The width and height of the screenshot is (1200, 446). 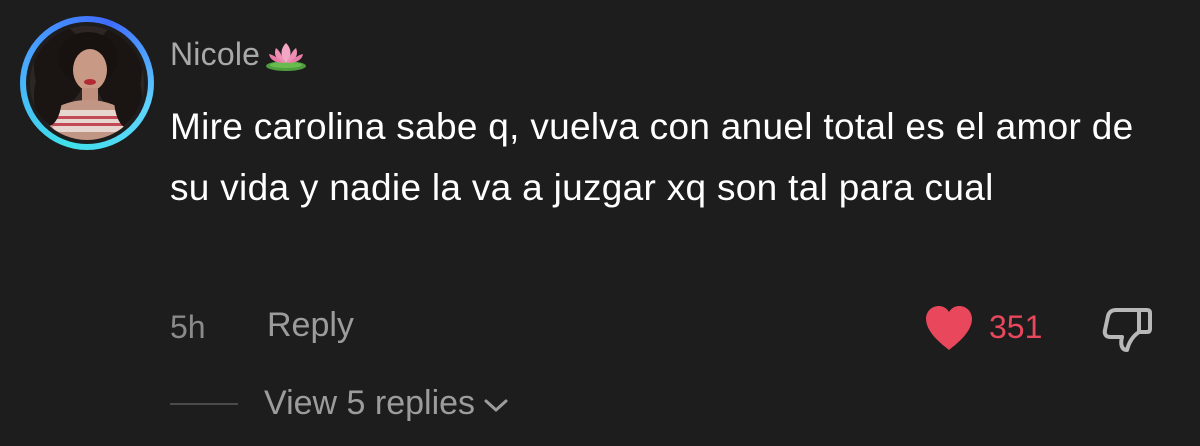 I want to click on chevron-down-icon, so click(x=496, y=405).